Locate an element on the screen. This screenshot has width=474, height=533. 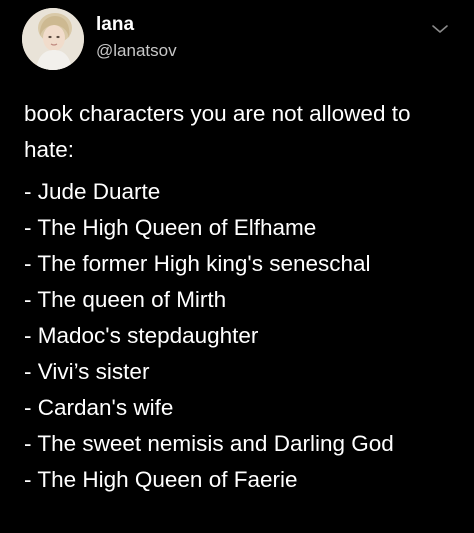
list-item: - The sweet nemisis and Darling God is located at coordinates (209, 443).